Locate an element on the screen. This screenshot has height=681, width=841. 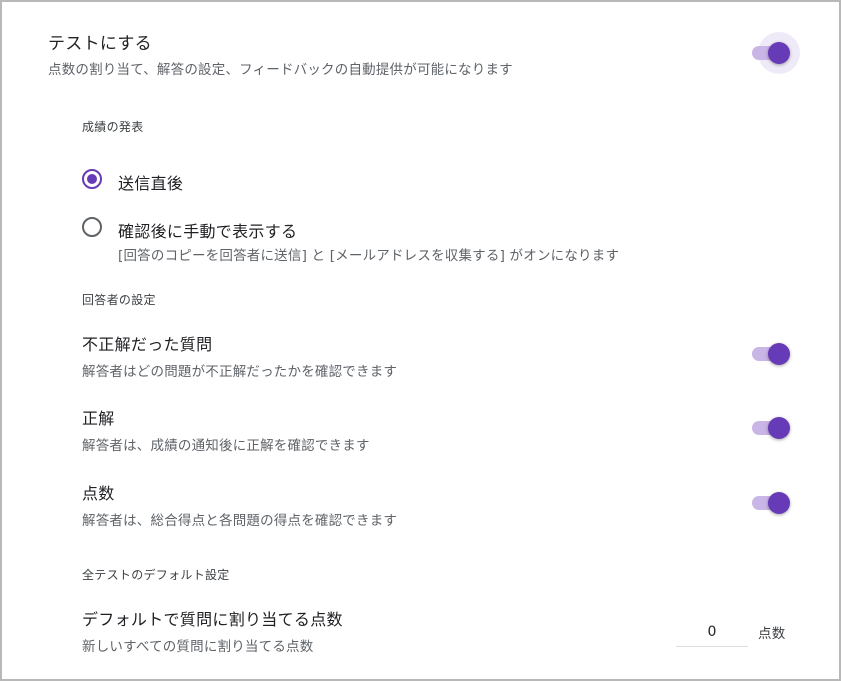
release-manually-label: 確認後に手動で表示する is located at coordinates (207, 230).